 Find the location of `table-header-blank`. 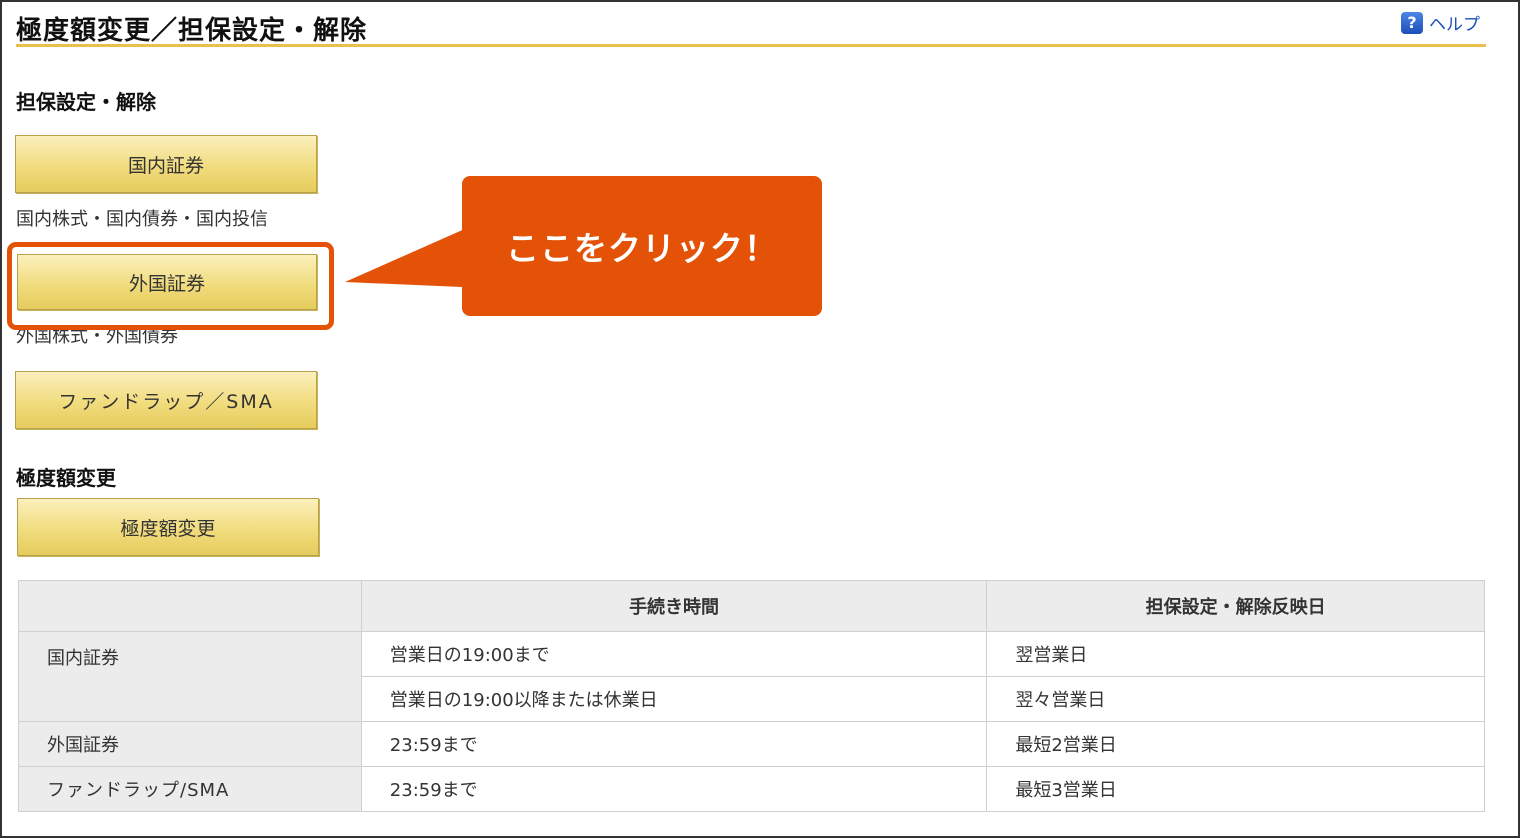

table-header-blank is located at coordinates (190, 606).